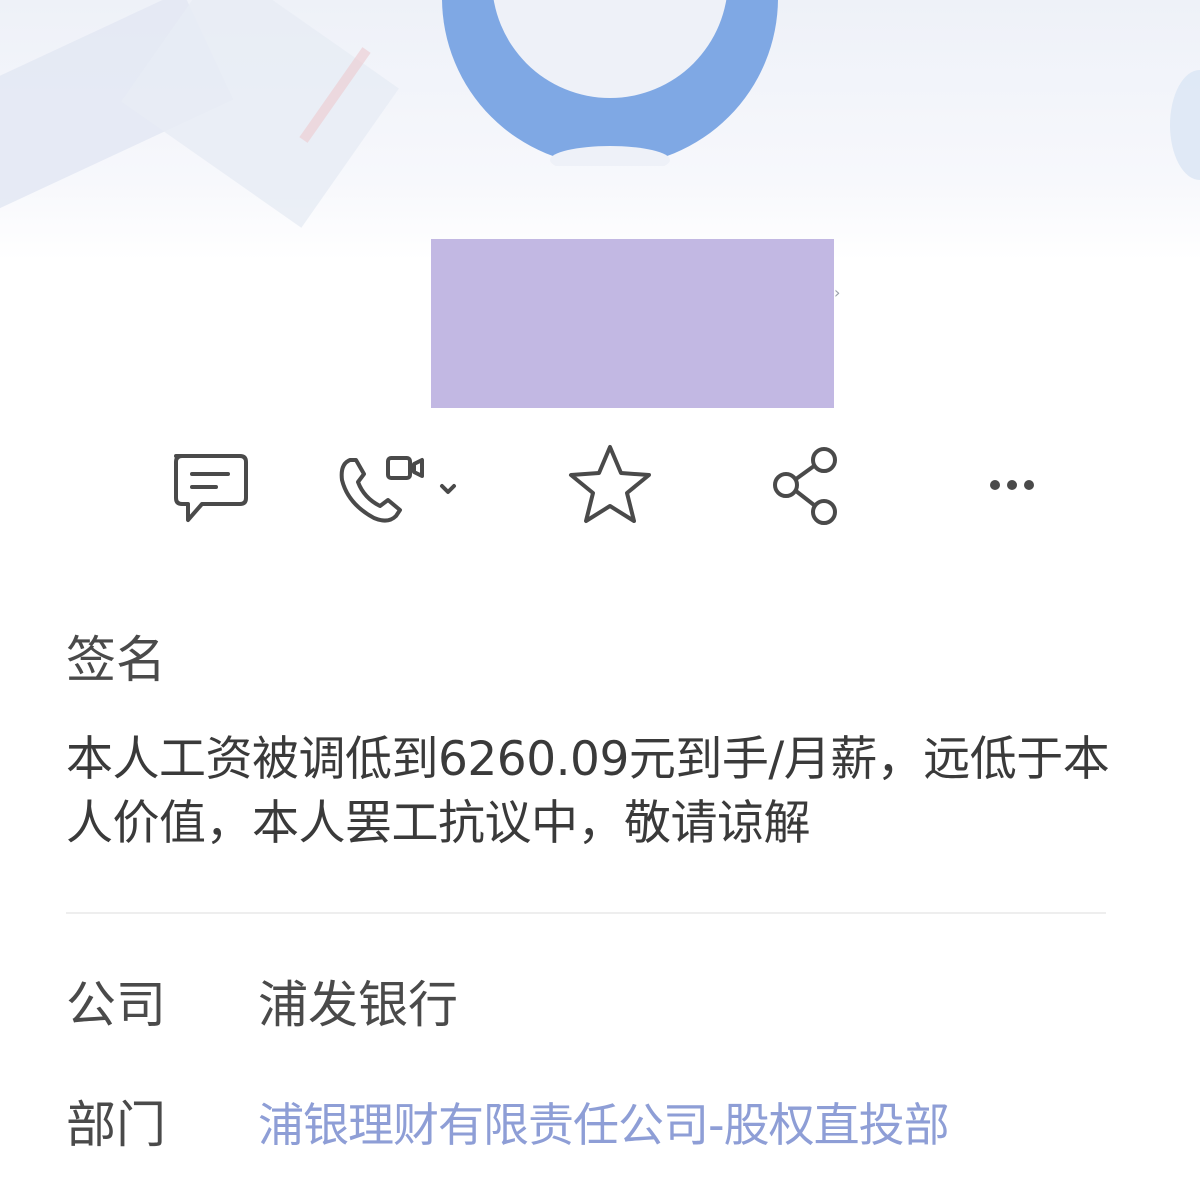 The height and width of the screenshot is (1185, 1200). I want to click on favorite-button, so click(610, 485).